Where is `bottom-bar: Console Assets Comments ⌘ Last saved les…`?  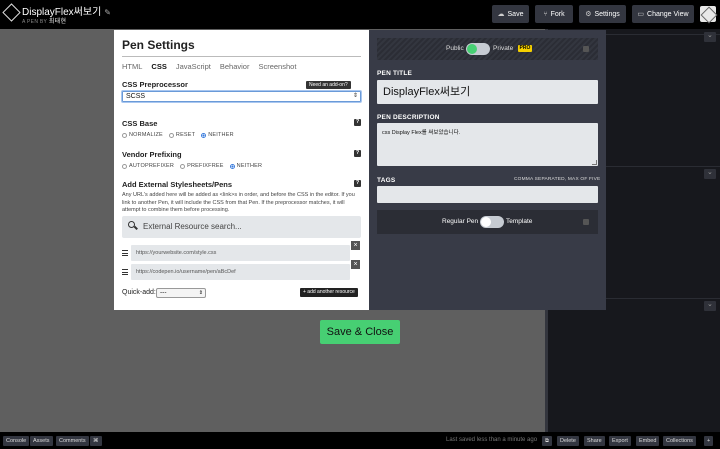 bottom-bar: Console Assets Comments ⌘ Last saved les… is located at coordinates (360, 440).